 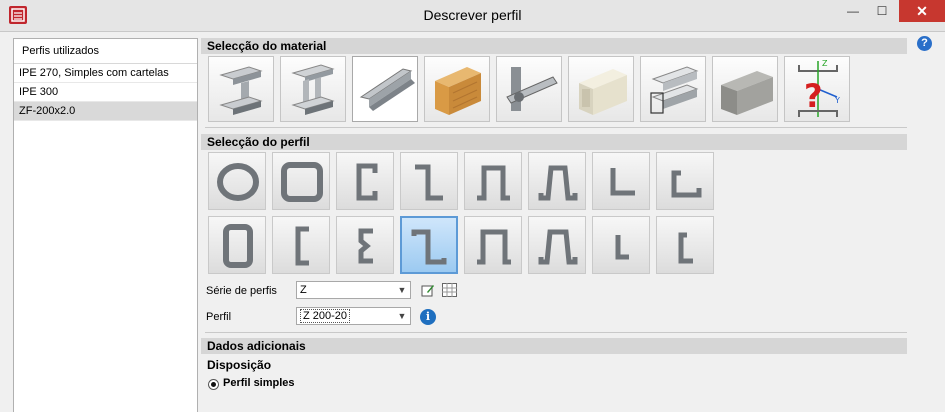 What do you see at coordinates (325, 316) in the screenshot?
I see `profile-value: Z 200-20` at bounding box center [325, 316].